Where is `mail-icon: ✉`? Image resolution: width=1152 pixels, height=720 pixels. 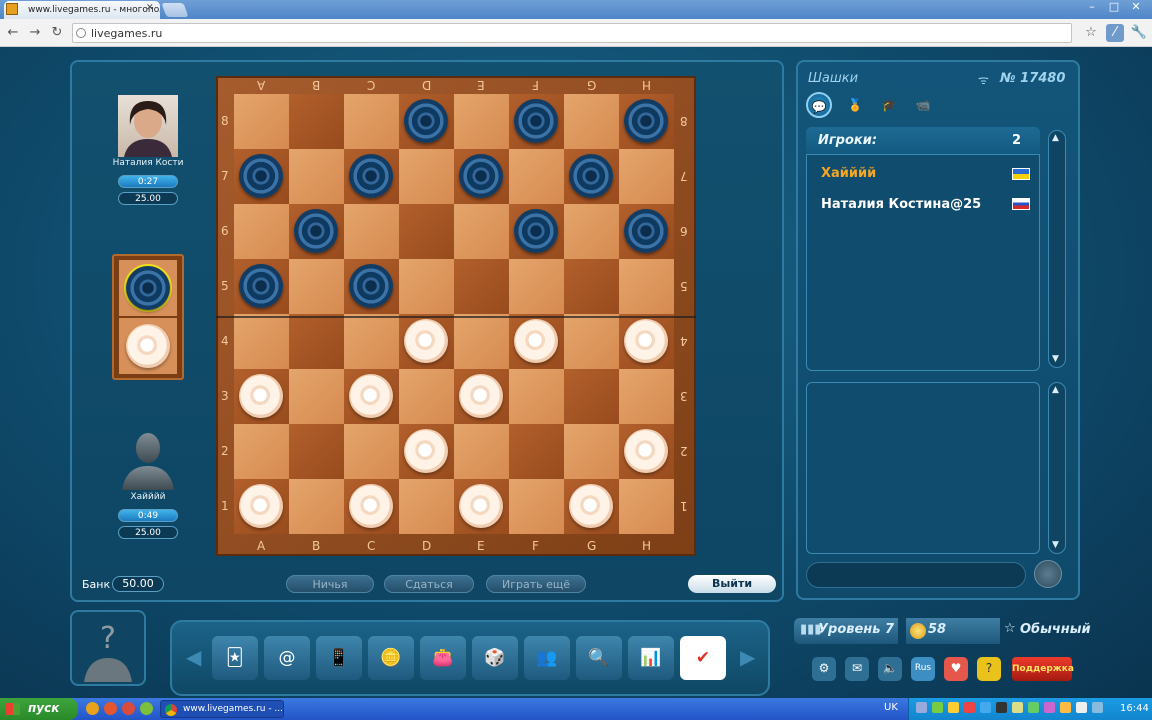
mail-icon: ✉ is located at coordinates (857, 669).